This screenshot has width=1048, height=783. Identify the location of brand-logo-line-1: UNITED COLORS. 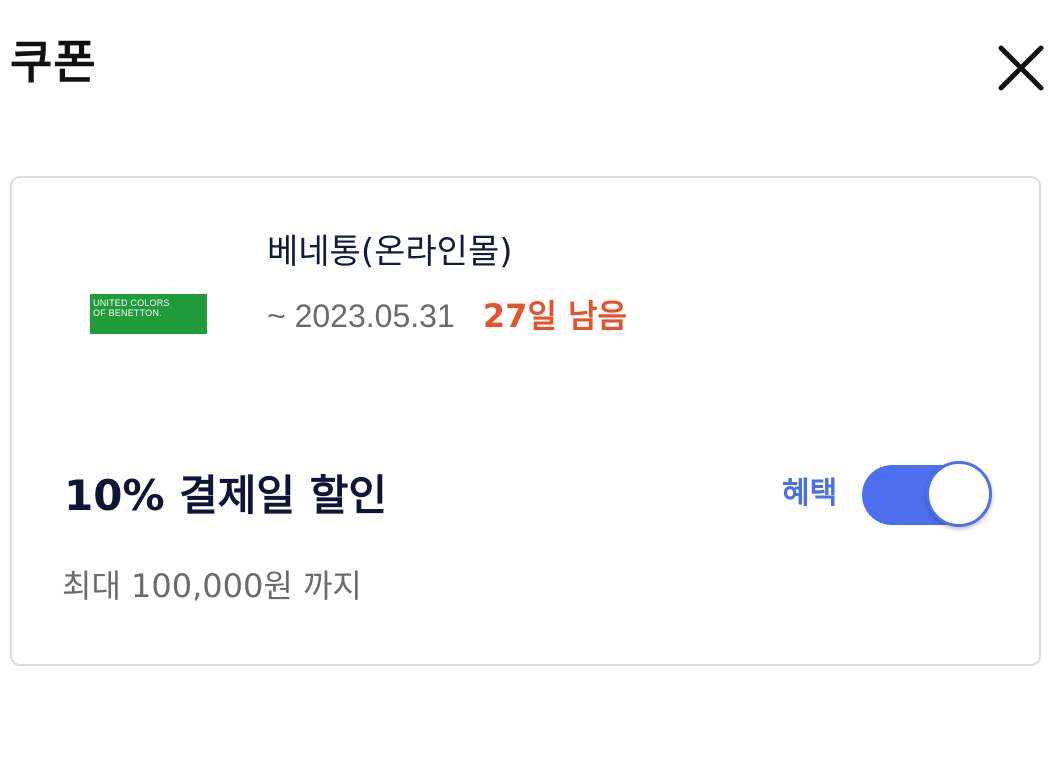
(131, 303).